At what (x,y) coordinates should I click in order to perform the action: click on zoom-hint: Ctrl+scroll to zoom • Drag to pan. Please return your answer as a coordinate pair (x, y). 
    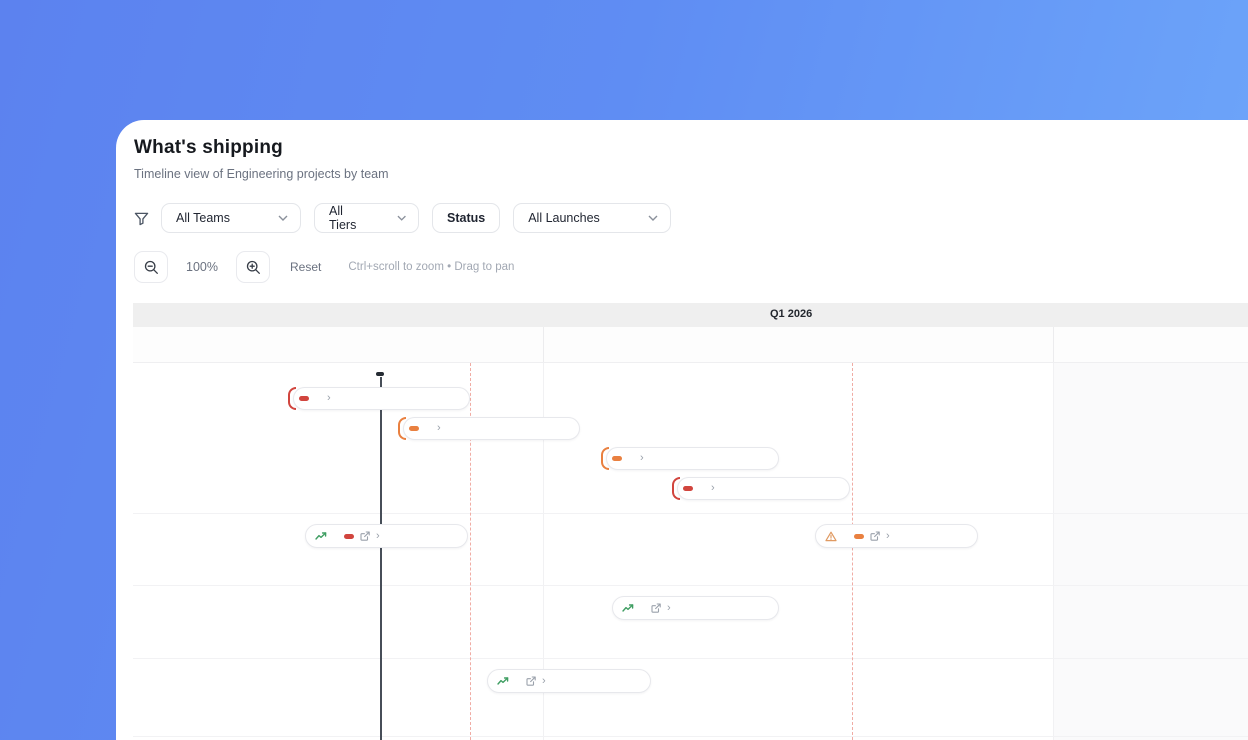
    Looking at the image, I should click on (431, 267).